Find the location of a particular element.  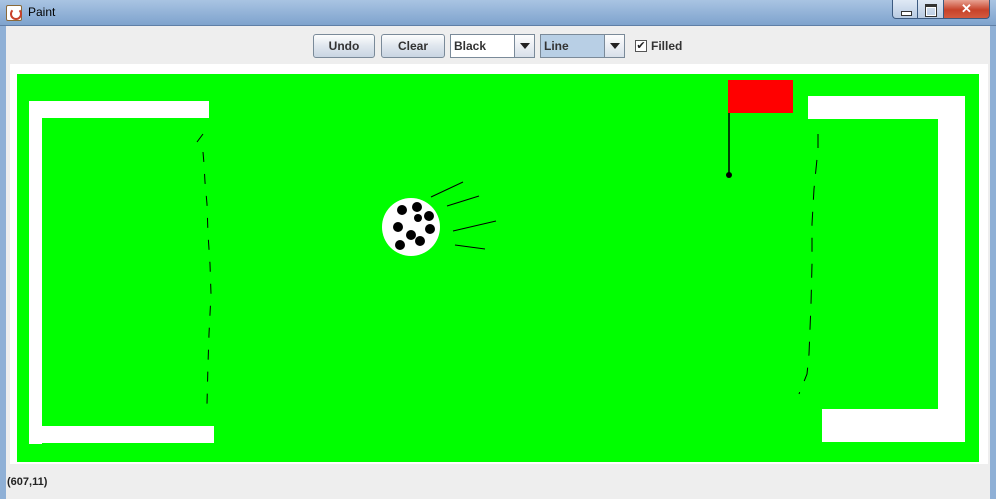

shape-select: Line is located at coordinates (582, 46).